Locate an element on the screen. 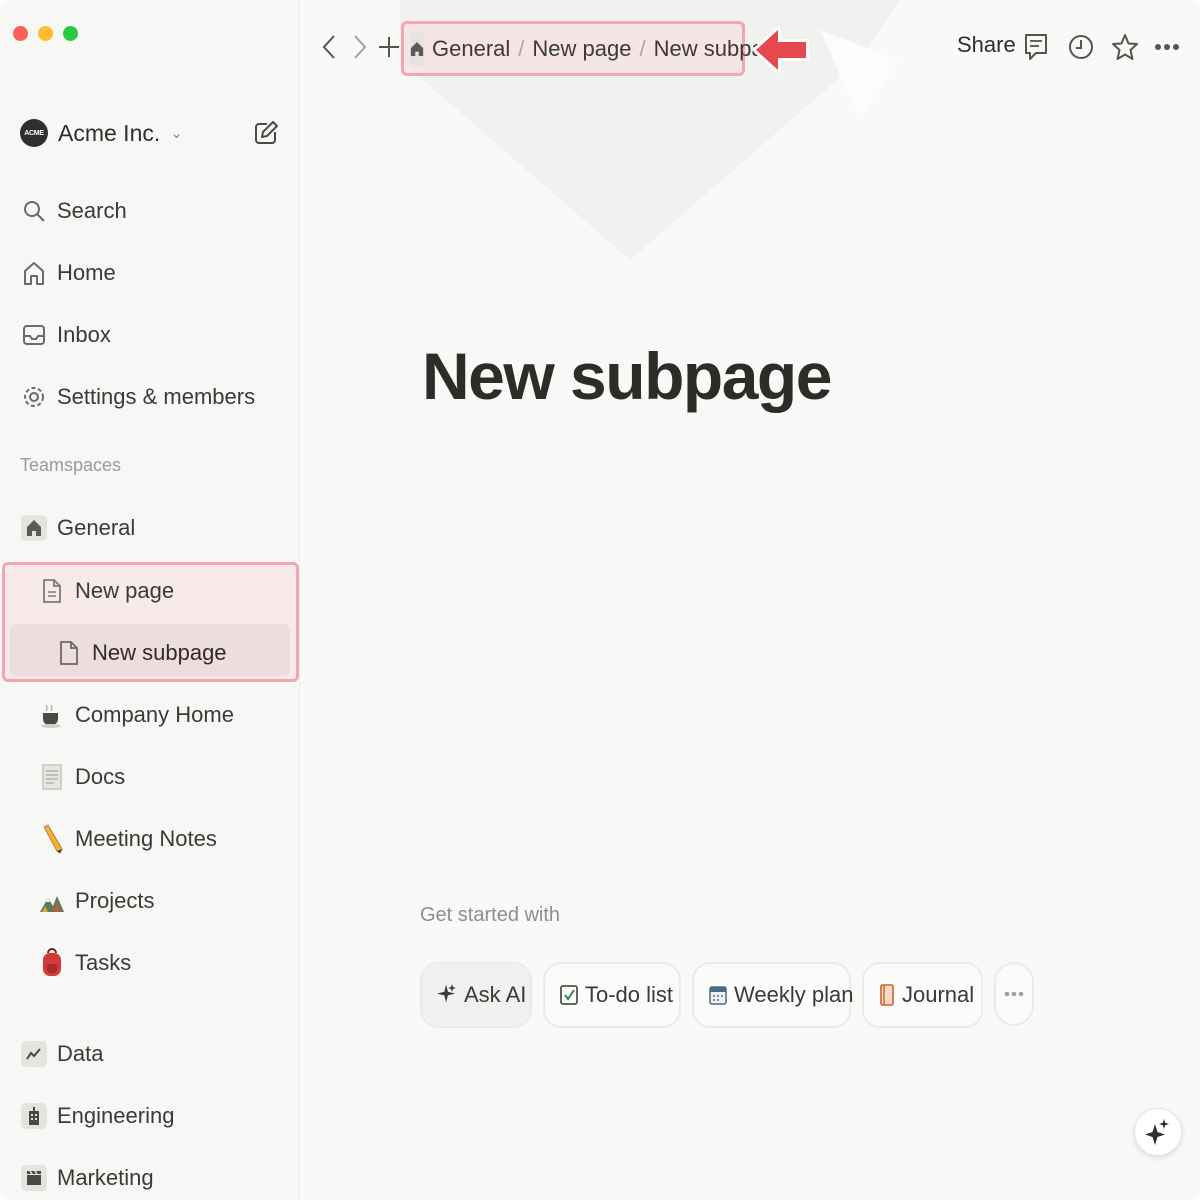 The height and width of the screenshot is (1200, 1200). search-icon is located at coordinates (34, 211).